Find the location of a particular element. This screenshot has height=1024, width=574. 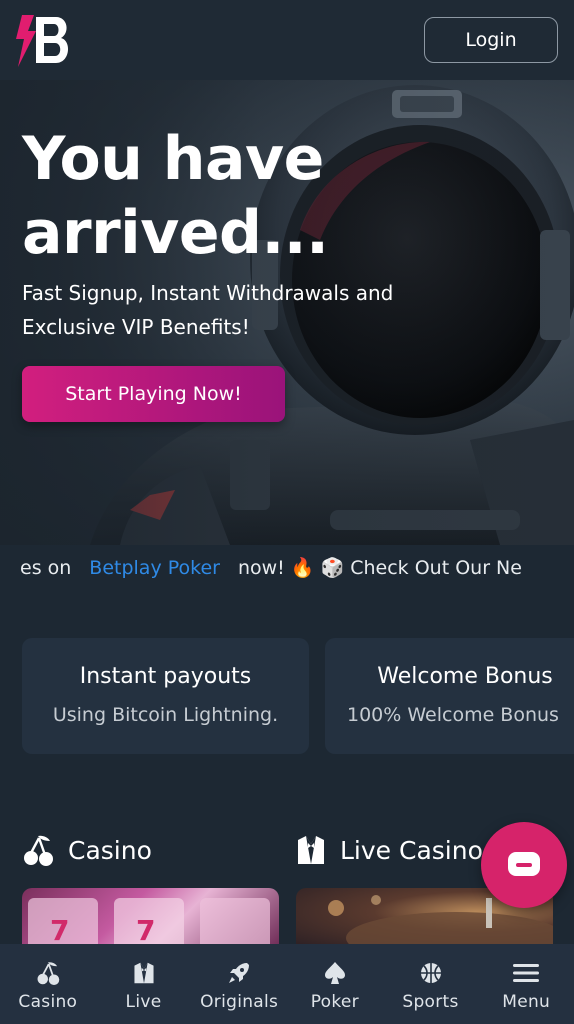

card-subtitle: 100% Welcome Bonus is located at coordinates (453, 715).